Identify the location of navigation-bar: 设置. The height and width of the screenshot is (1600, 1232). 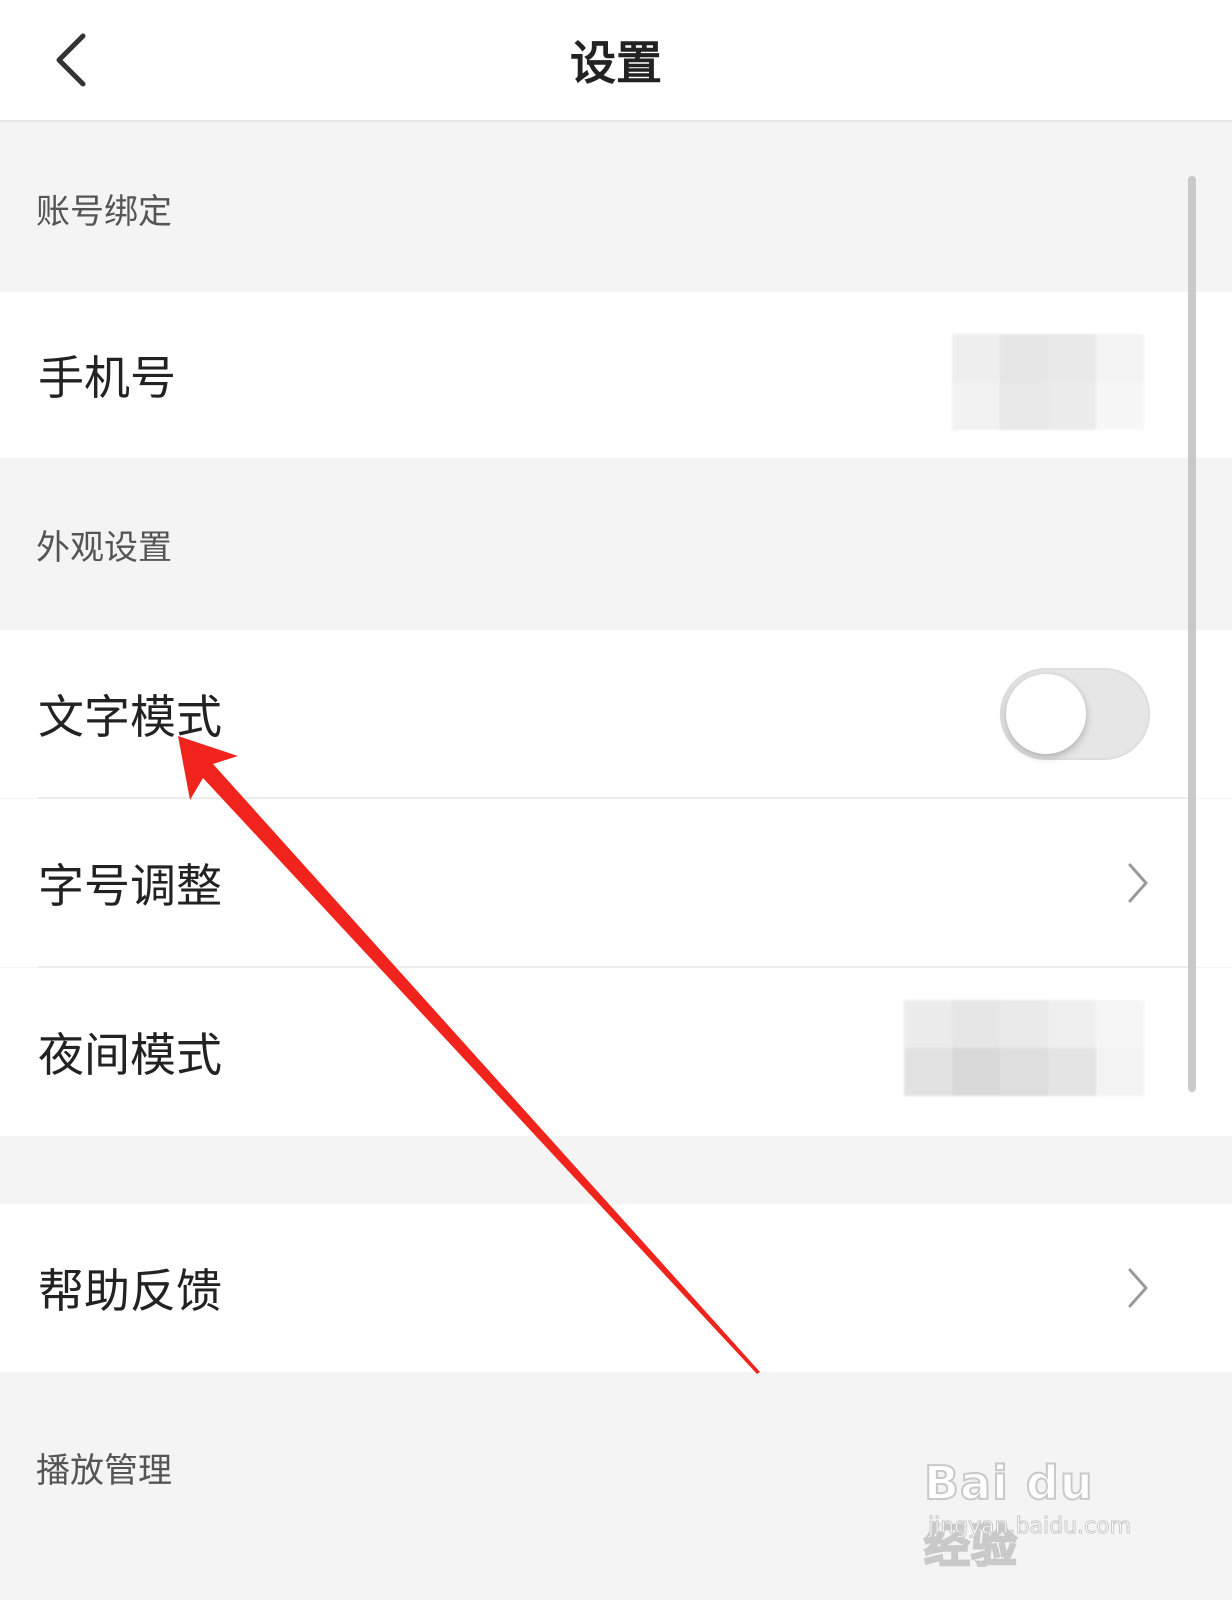
(616, 61).